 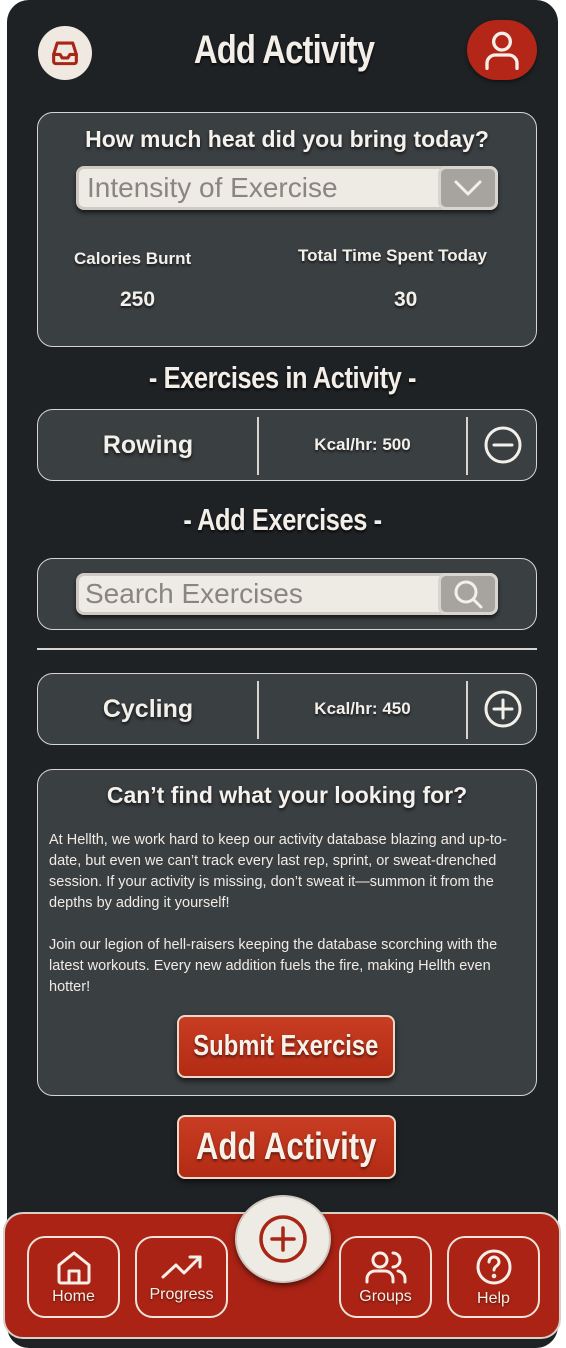 I want to click on add-exercise-button, so click(x=503, y=709).